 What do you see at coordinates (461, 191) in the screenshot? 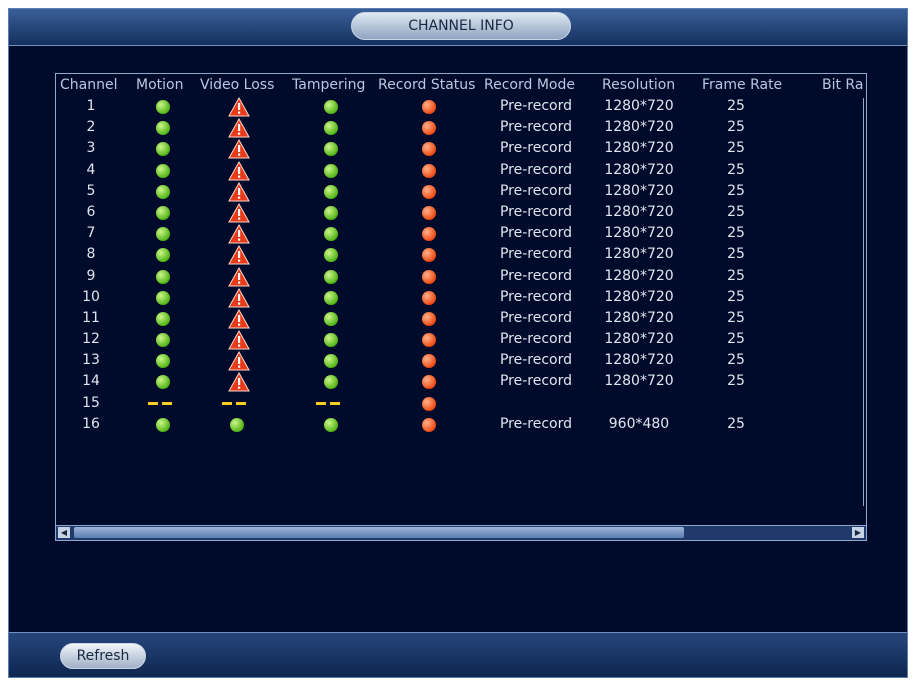
I see `table-row: 5 Pre-record 1280*720 25` at bounding box center [461, 191].